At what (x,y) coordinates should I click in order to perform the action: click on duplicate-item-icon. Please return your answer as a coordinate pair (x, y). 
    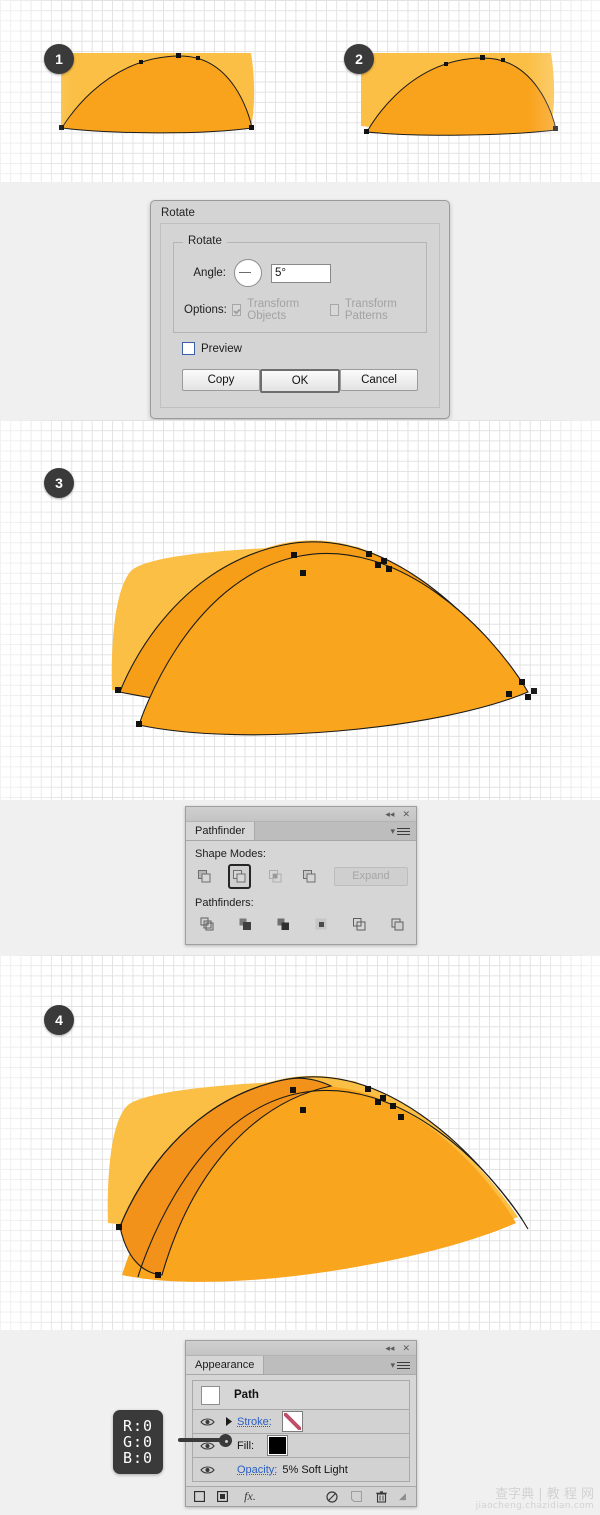
    Looking at the image, I should click on (356, 1496).